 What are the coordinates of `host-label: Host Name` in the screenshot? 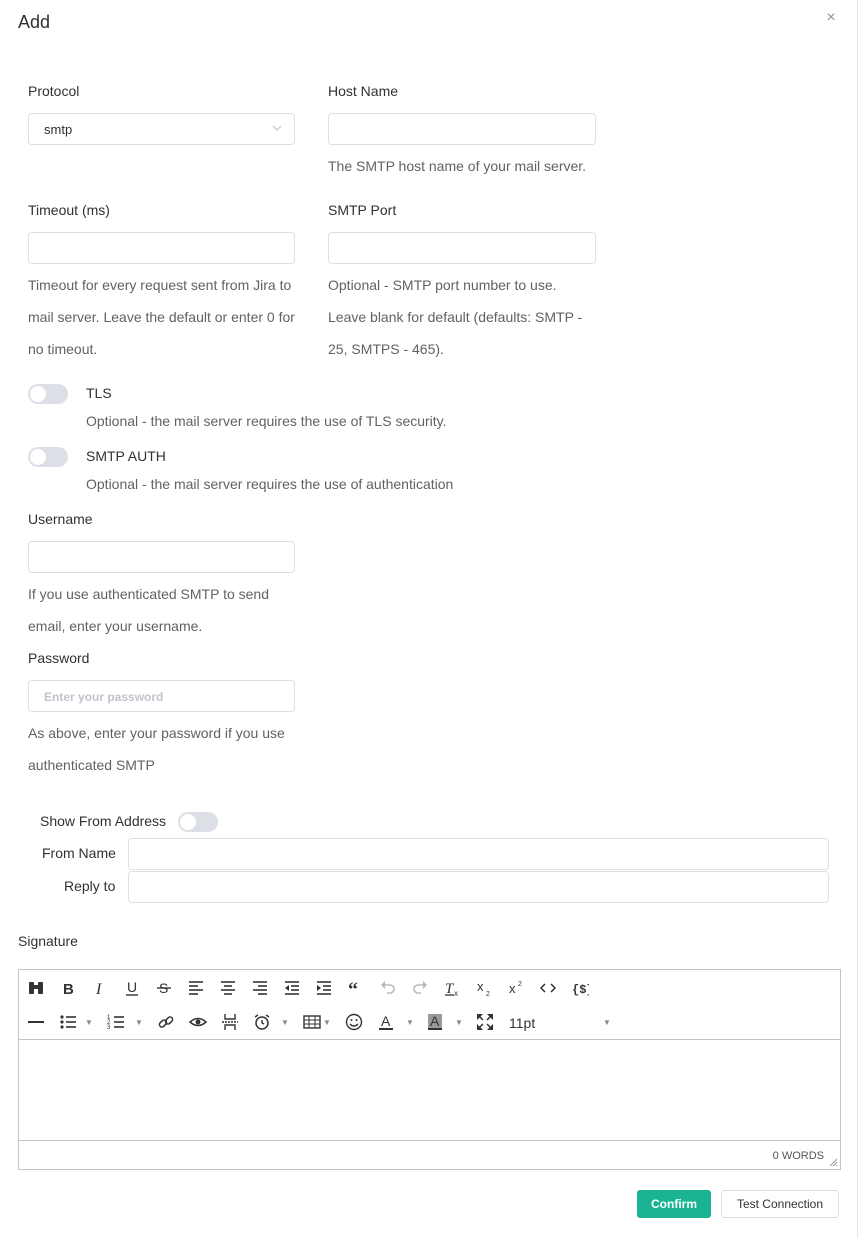 It's located at (363, 91).